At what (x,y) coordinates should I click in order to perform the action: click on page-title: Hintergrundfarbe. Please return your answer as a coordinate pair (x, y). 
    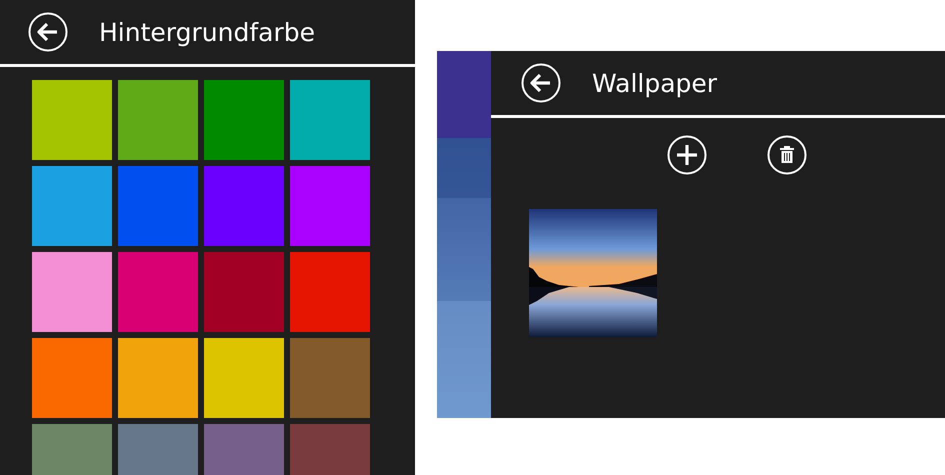
    Looking at the image, I should click on (207, 32).